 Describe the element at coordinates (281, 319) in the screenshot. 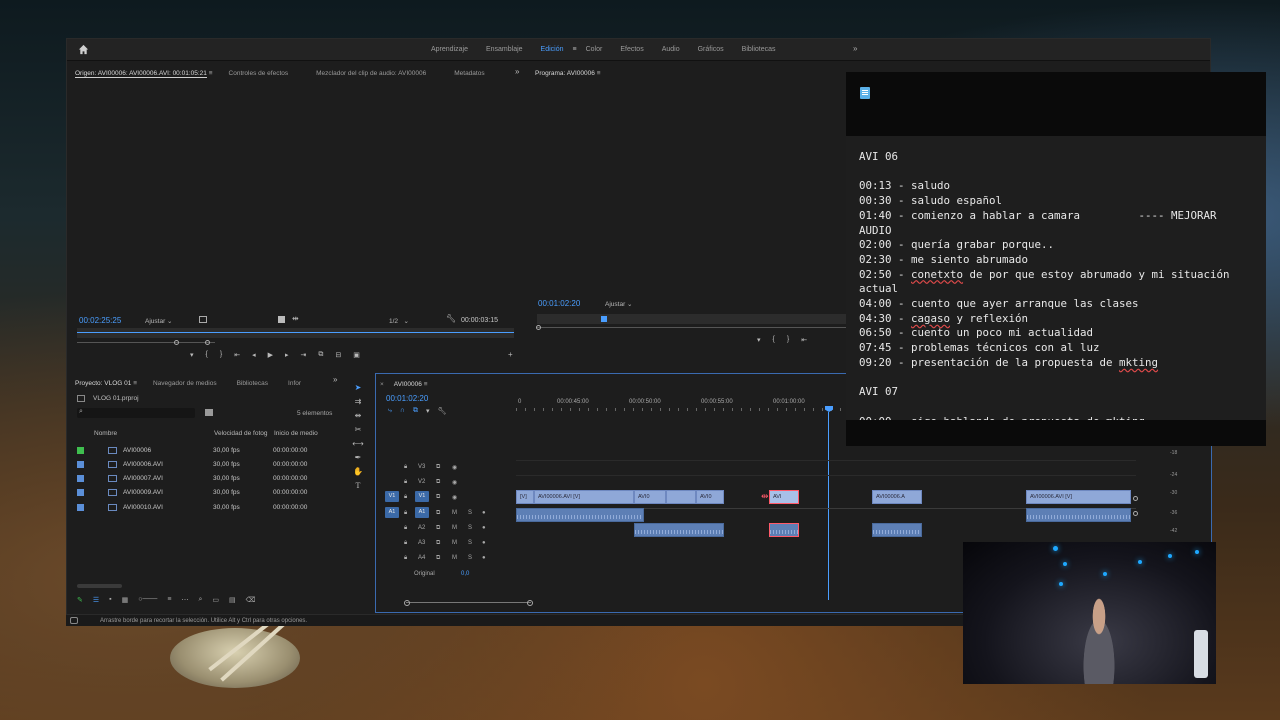

I see `stop-square-icon` at that location.